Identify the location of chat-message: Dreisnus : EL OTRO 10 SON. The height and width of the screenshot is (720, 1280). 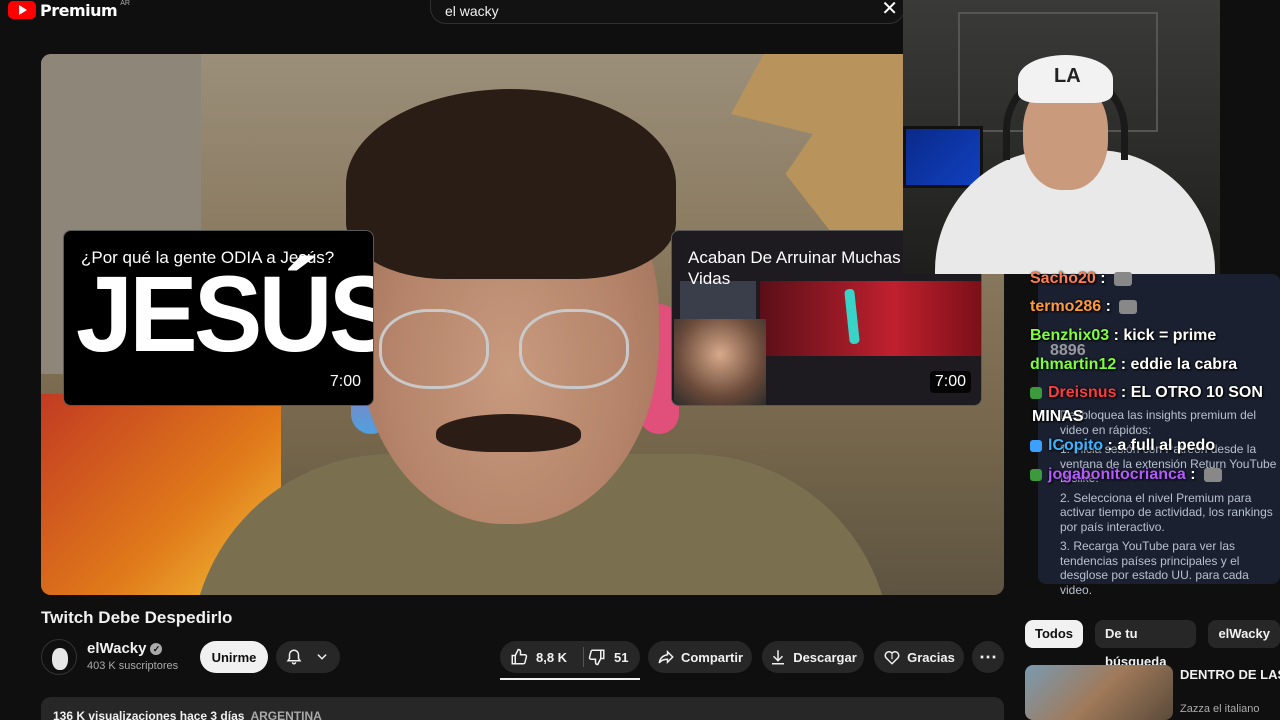
(1146, 393).